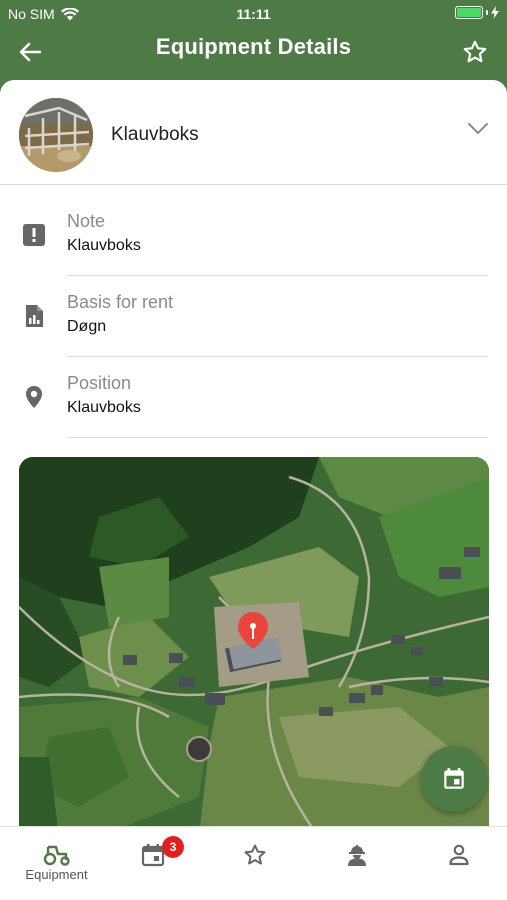  I want to click on tab-equipment: Equipment, so click(56, 863).